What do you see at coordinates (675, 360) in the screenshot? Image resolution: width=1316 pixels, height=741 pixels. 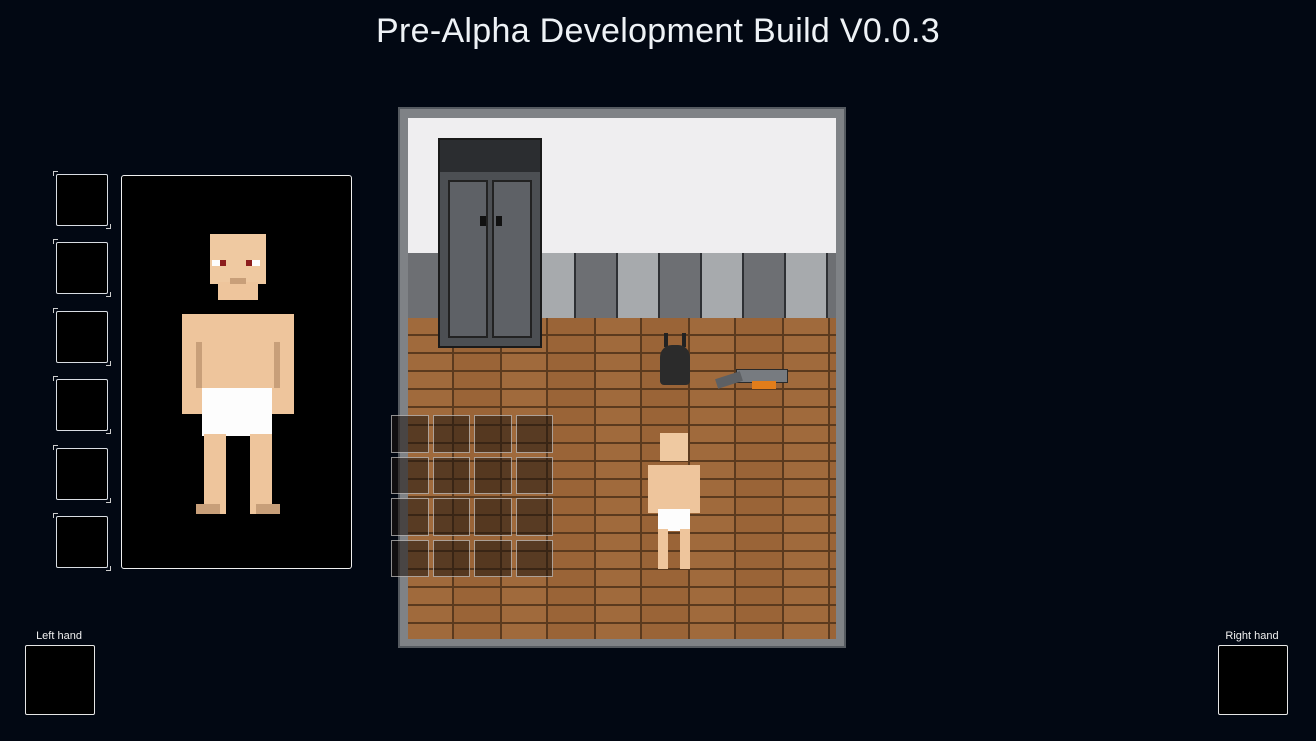 I see `backpack-icon` at bounding box center [675, 360].